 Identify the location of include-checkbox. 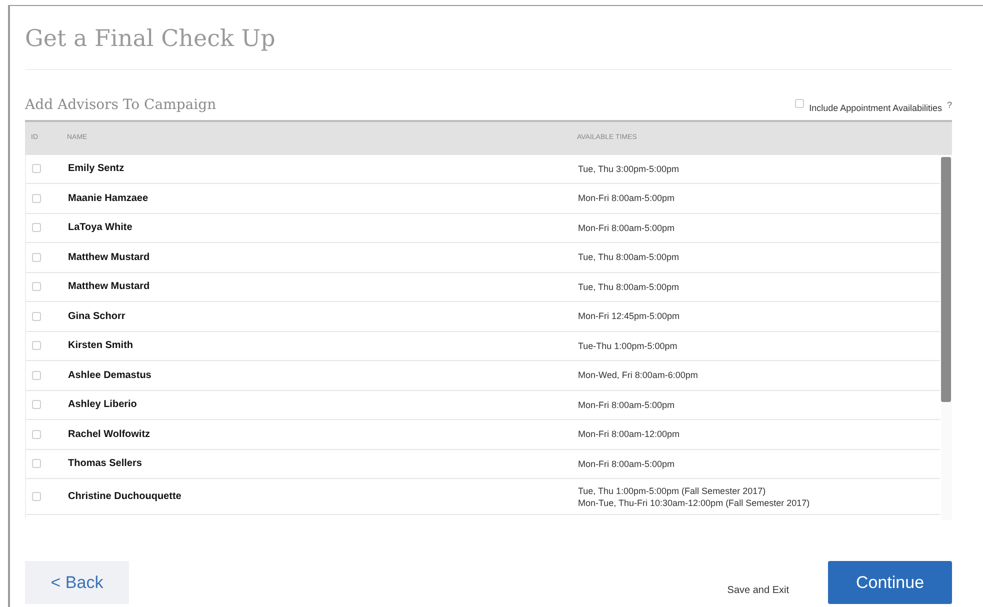
(799, 103).